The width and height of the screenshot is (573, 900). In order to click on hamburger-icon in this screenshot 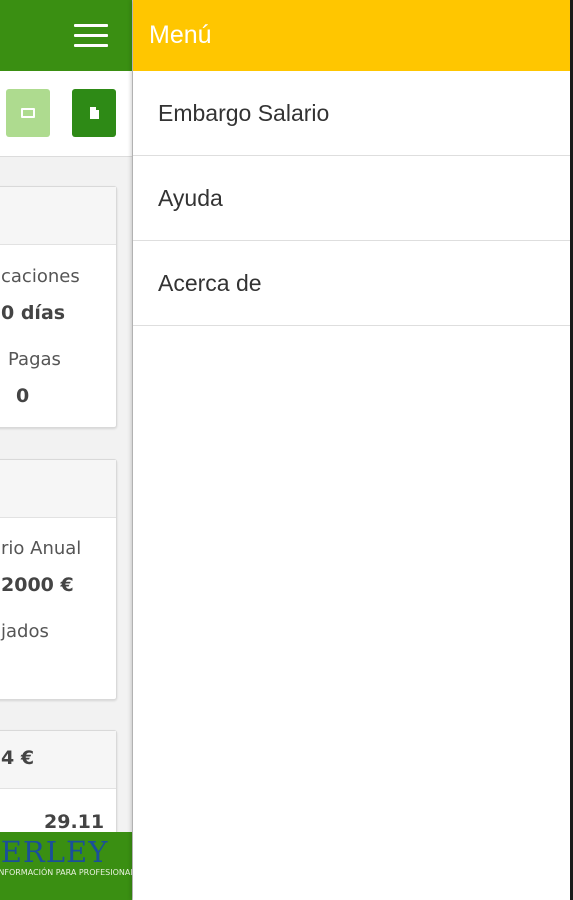, I will do `click(91, 36)`.